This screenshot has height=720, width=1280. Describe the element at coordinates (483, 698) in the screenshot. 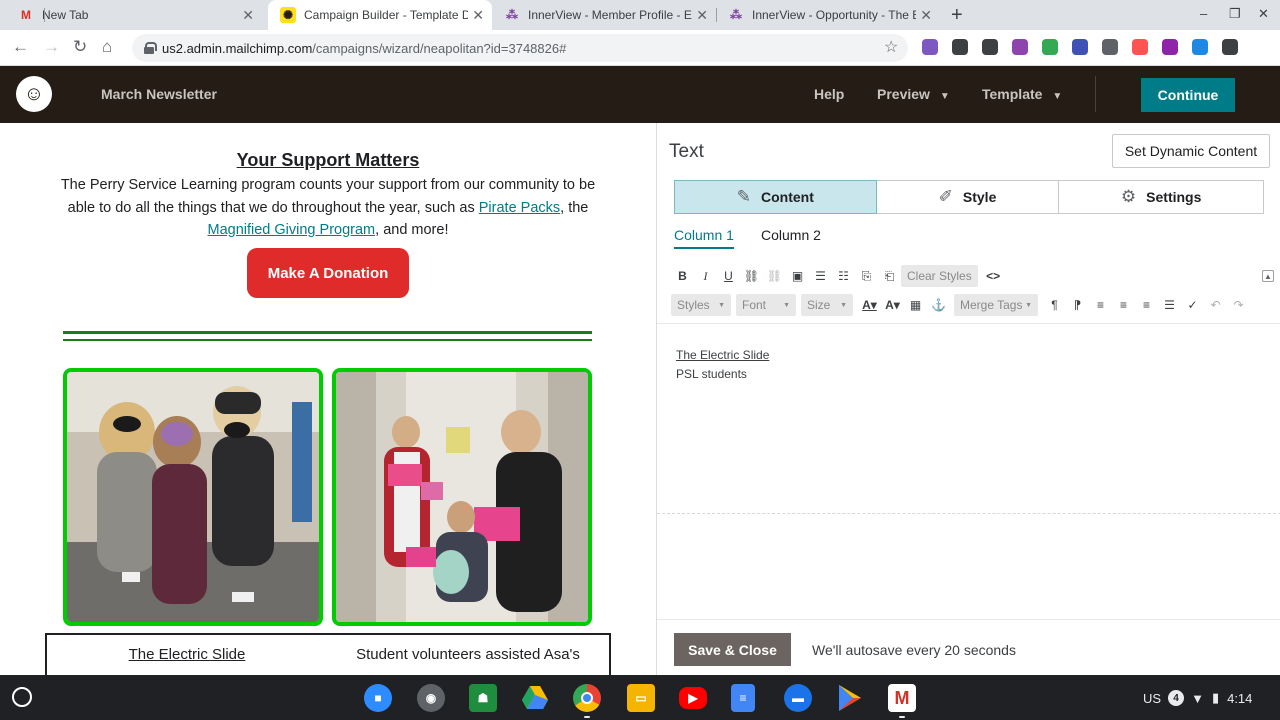

I see `classroom-icon: ☗` at that location.